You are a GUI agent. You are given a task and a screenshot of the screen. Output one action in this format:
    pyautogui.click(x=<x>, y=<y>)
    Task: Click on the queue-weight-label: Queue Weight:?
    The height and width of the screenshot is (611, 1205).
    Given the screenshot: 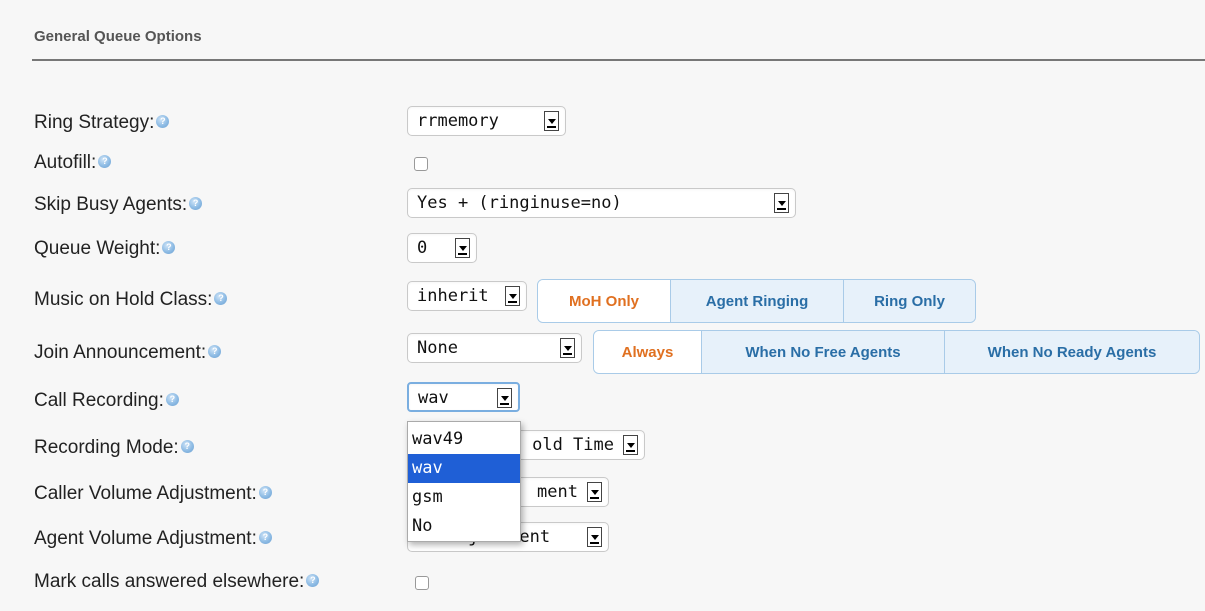 What is the action you would take?
    pyautogui.click(x=105, y=249)
    